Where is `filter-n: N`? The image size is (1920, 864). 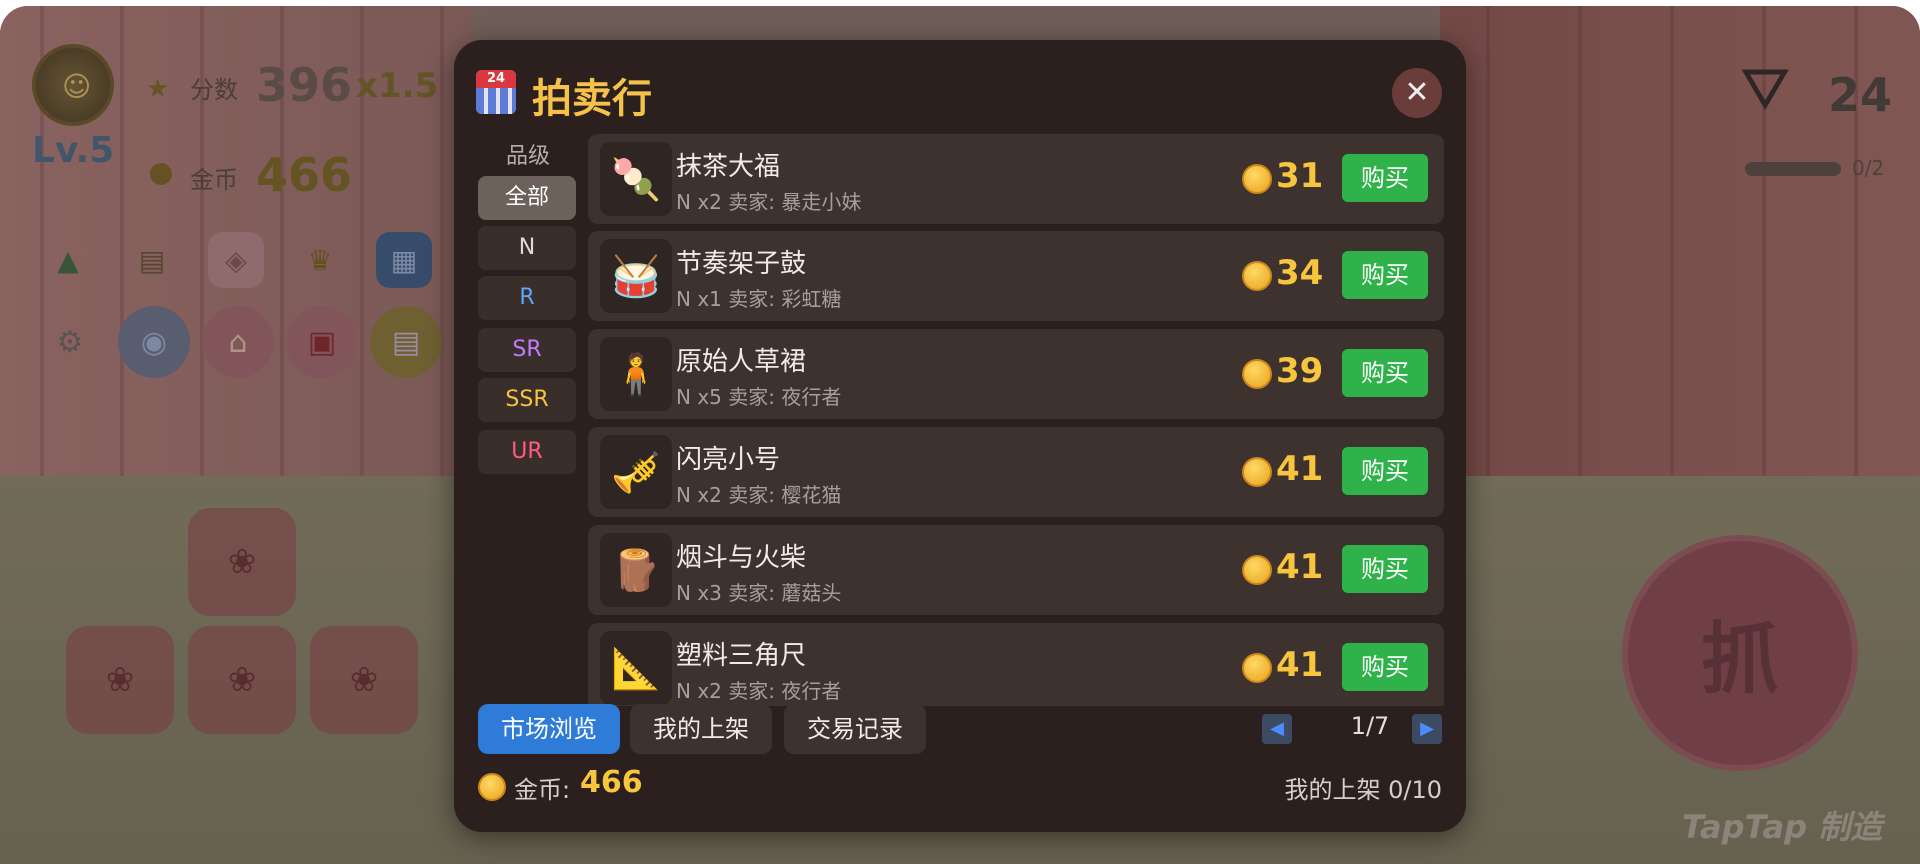
filter-n: N is located at coordinates (527, 248).